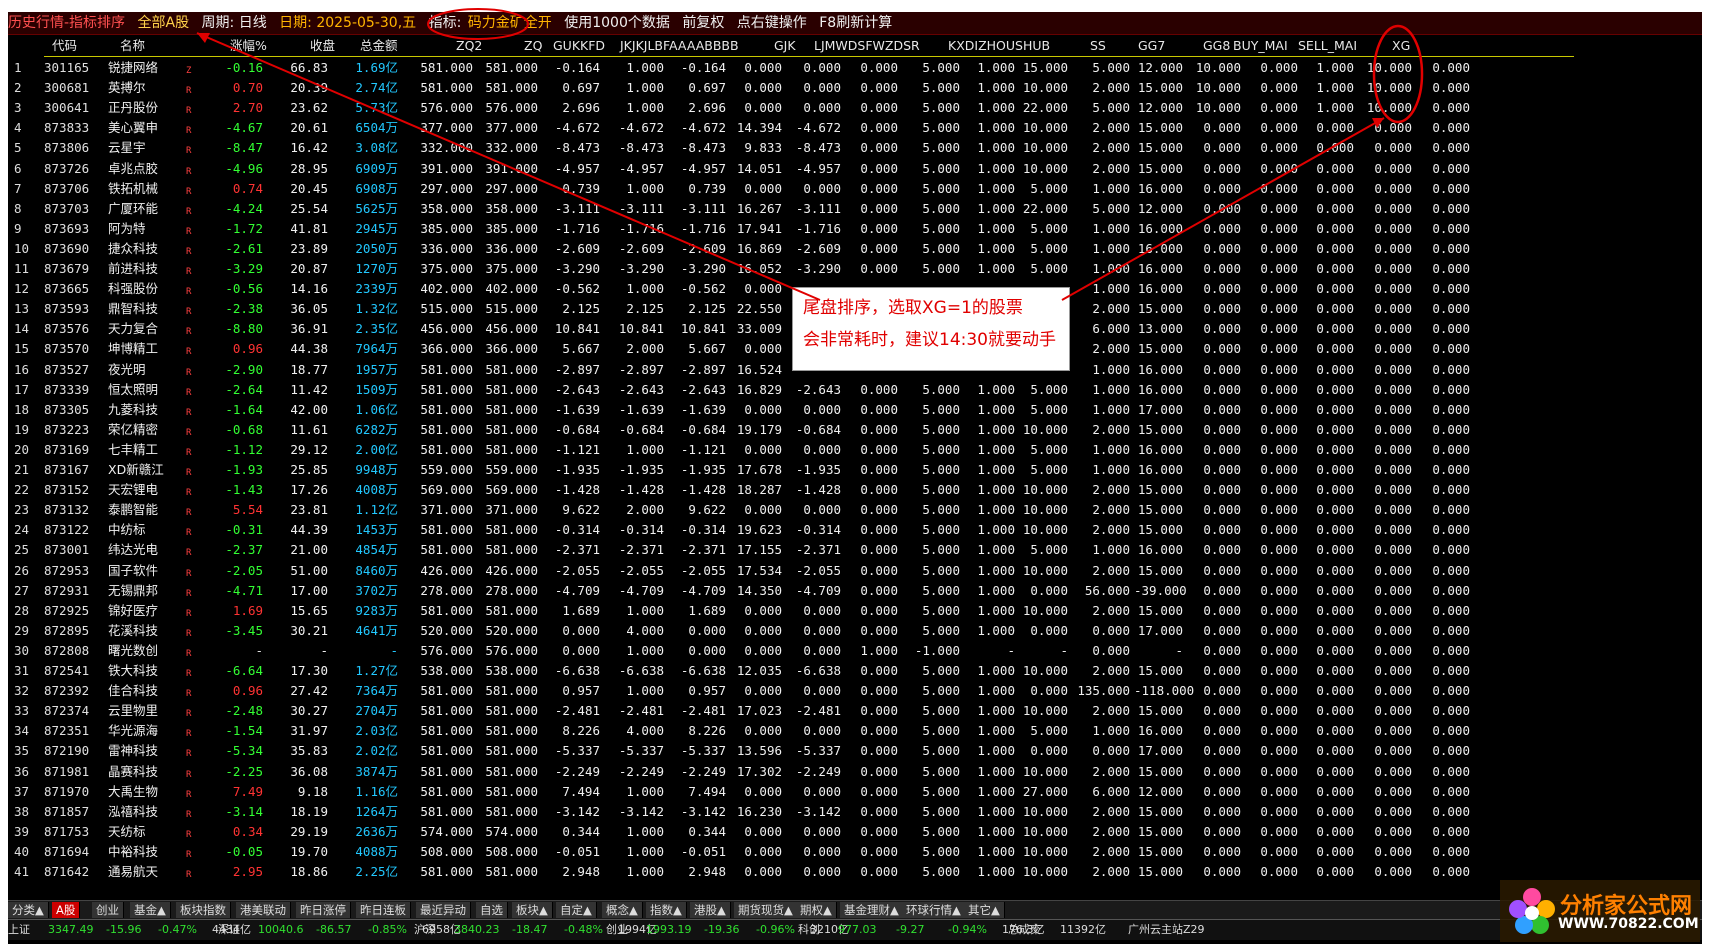  What do you see at coordinates (323, 910) in the screenshot?
I see `market-tab: 昨日涨停` at bounding box center [323, 910].